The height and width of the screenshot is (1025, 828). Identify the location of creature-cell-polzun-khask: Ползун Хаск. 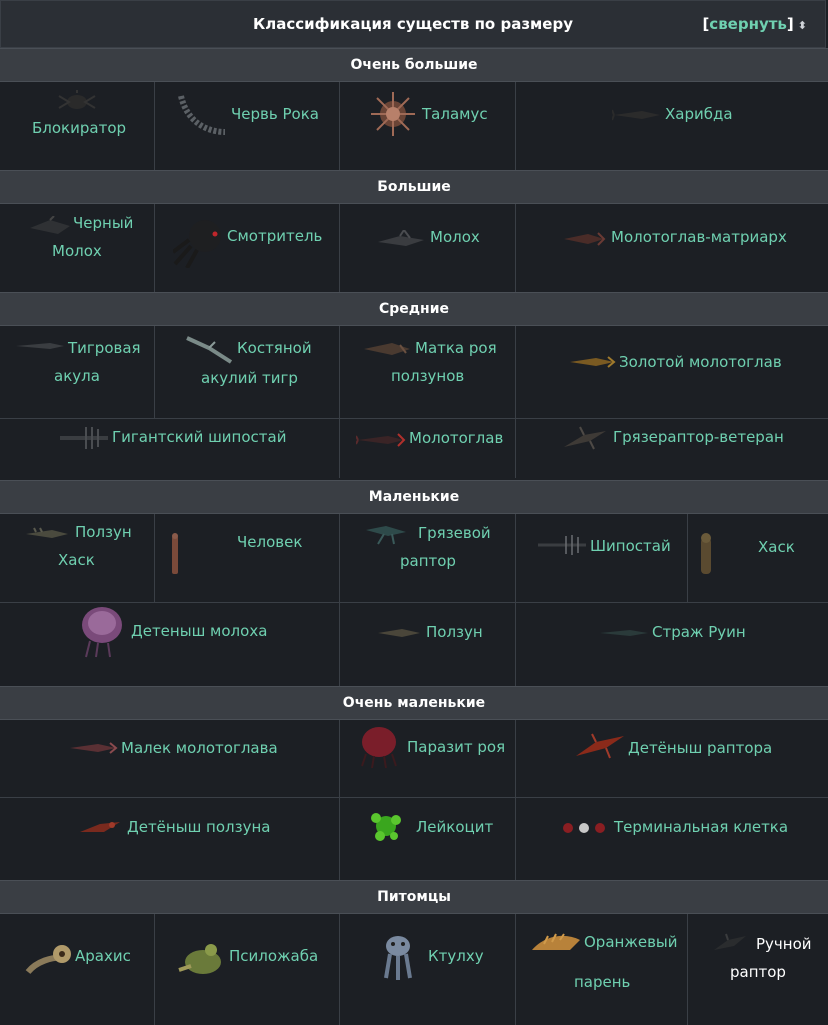
(77, 558).